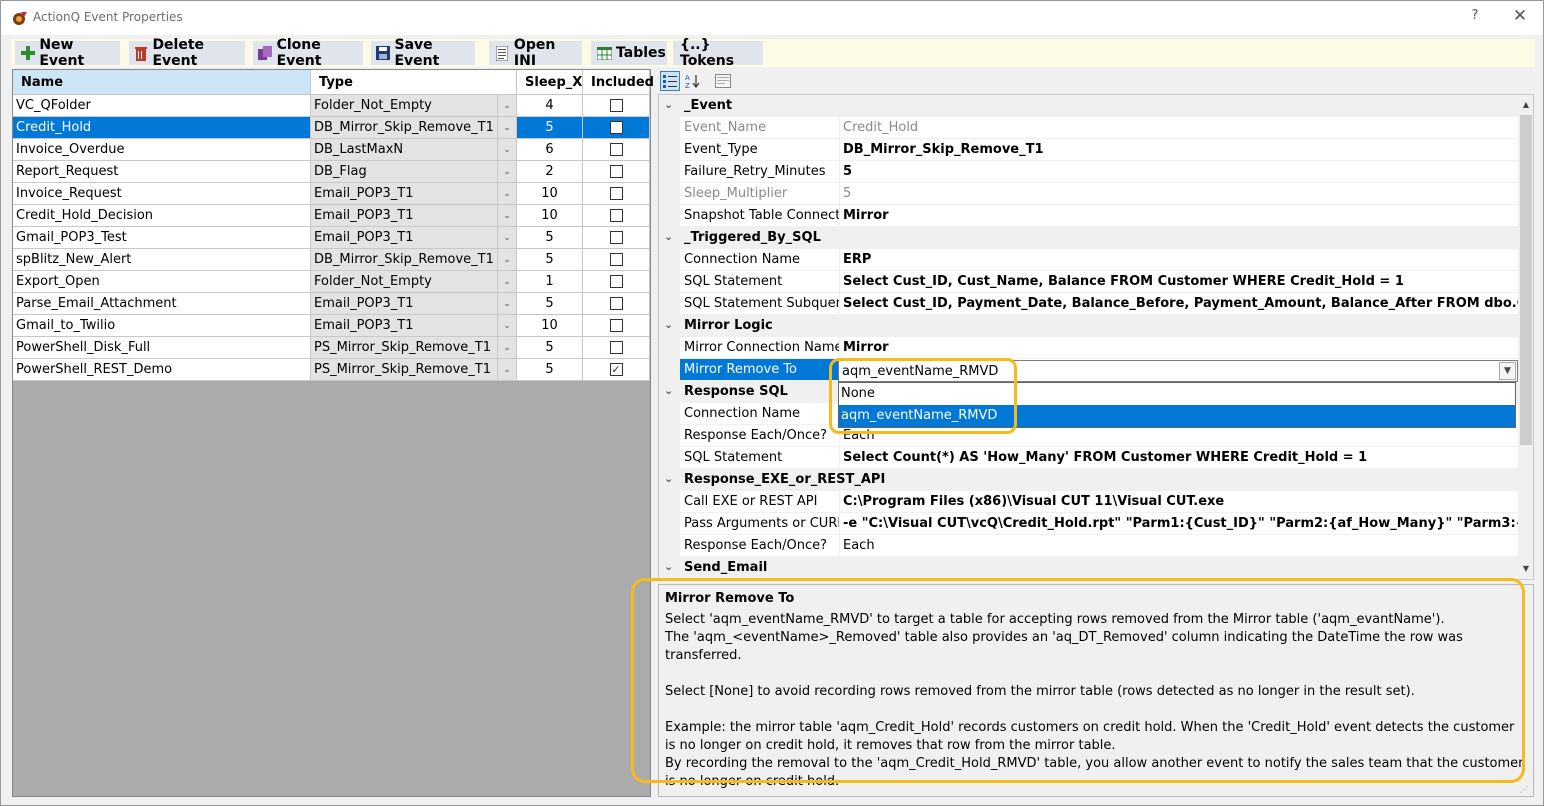 Image resolution: width=1544 pixels, height=806 pixels. I want to click on property-value: Each, so click(1179, 546).